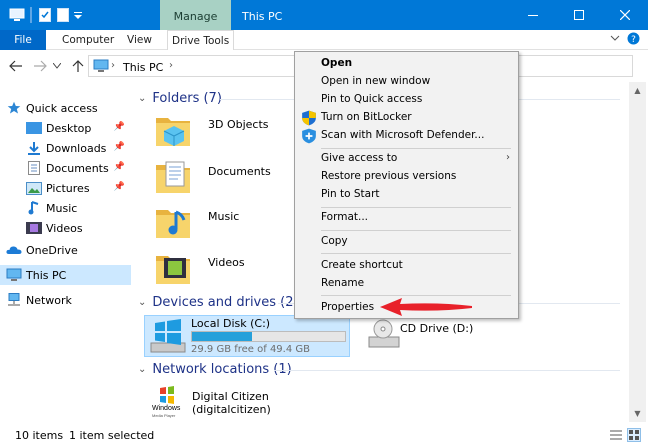 The width and height of the screenshot is (648, 447). I want to click on menu-item-label: Pin to Quick access, so click(372, 99).